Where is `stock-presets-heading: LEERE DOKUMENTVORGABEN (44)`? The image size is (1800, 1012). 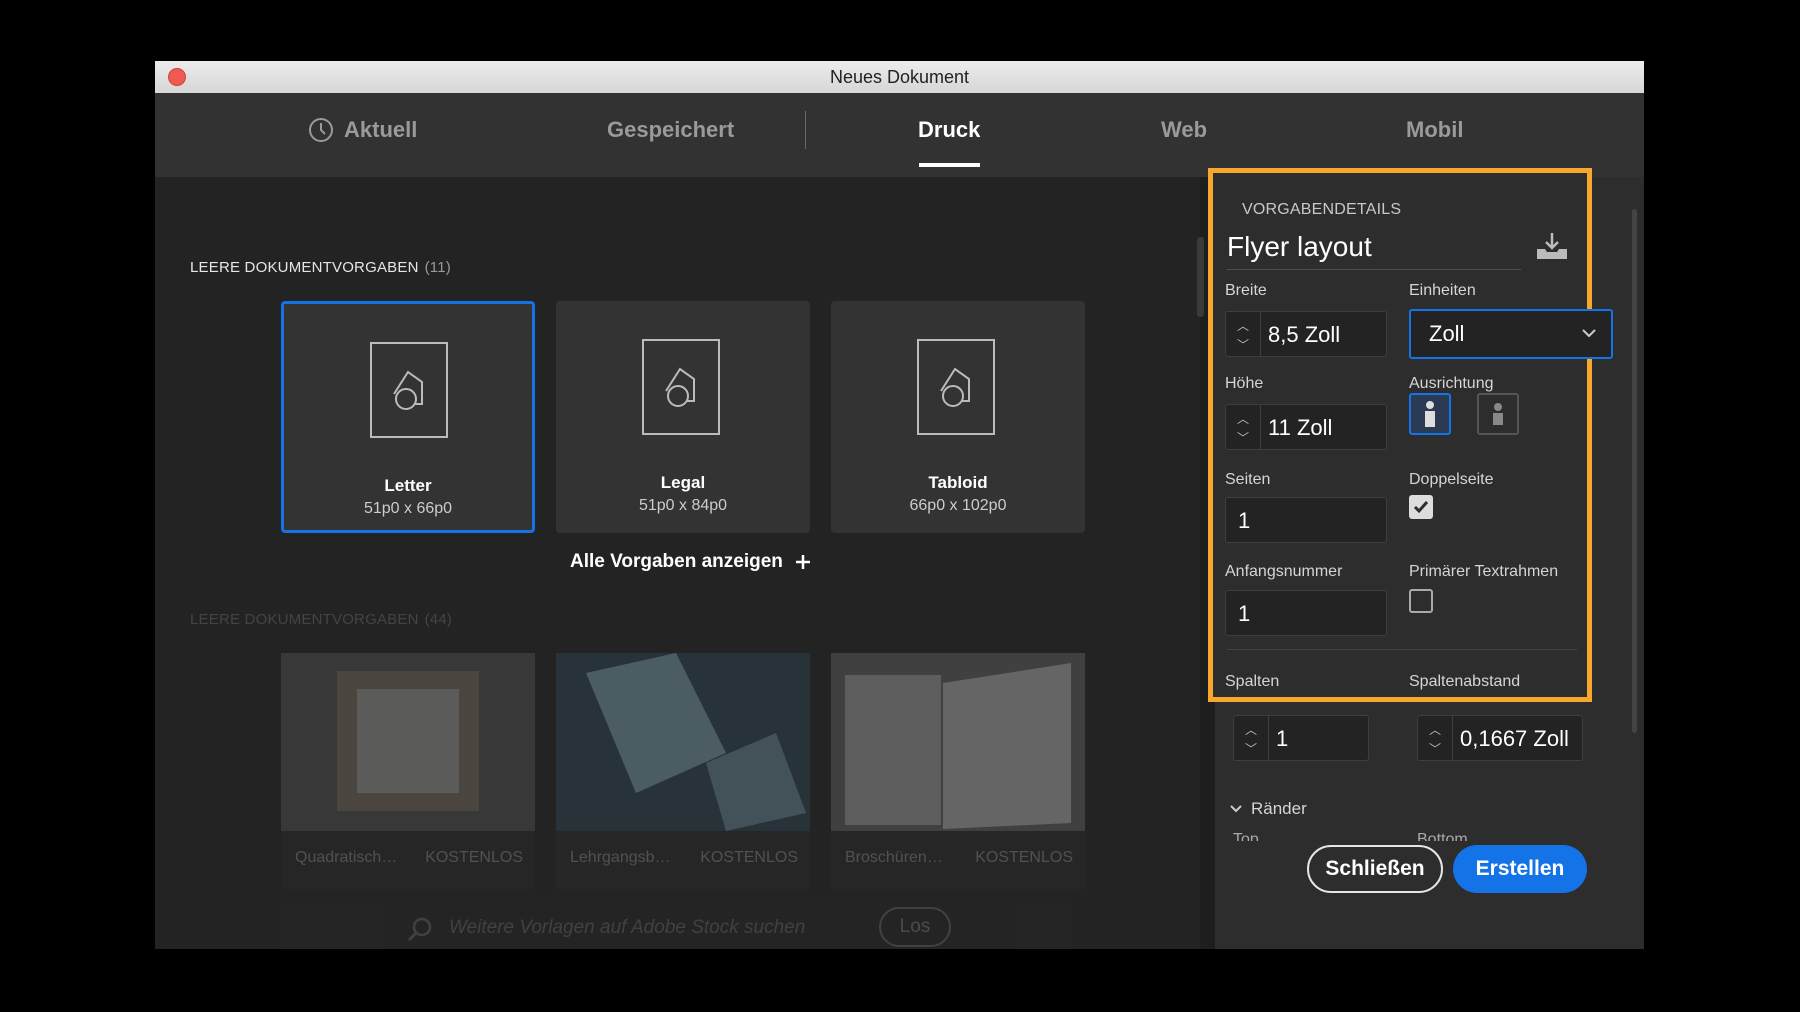 stock-presets-heading: LEERE DOKUMENTVORGABEN (44) is located at coordinates (321, 619).